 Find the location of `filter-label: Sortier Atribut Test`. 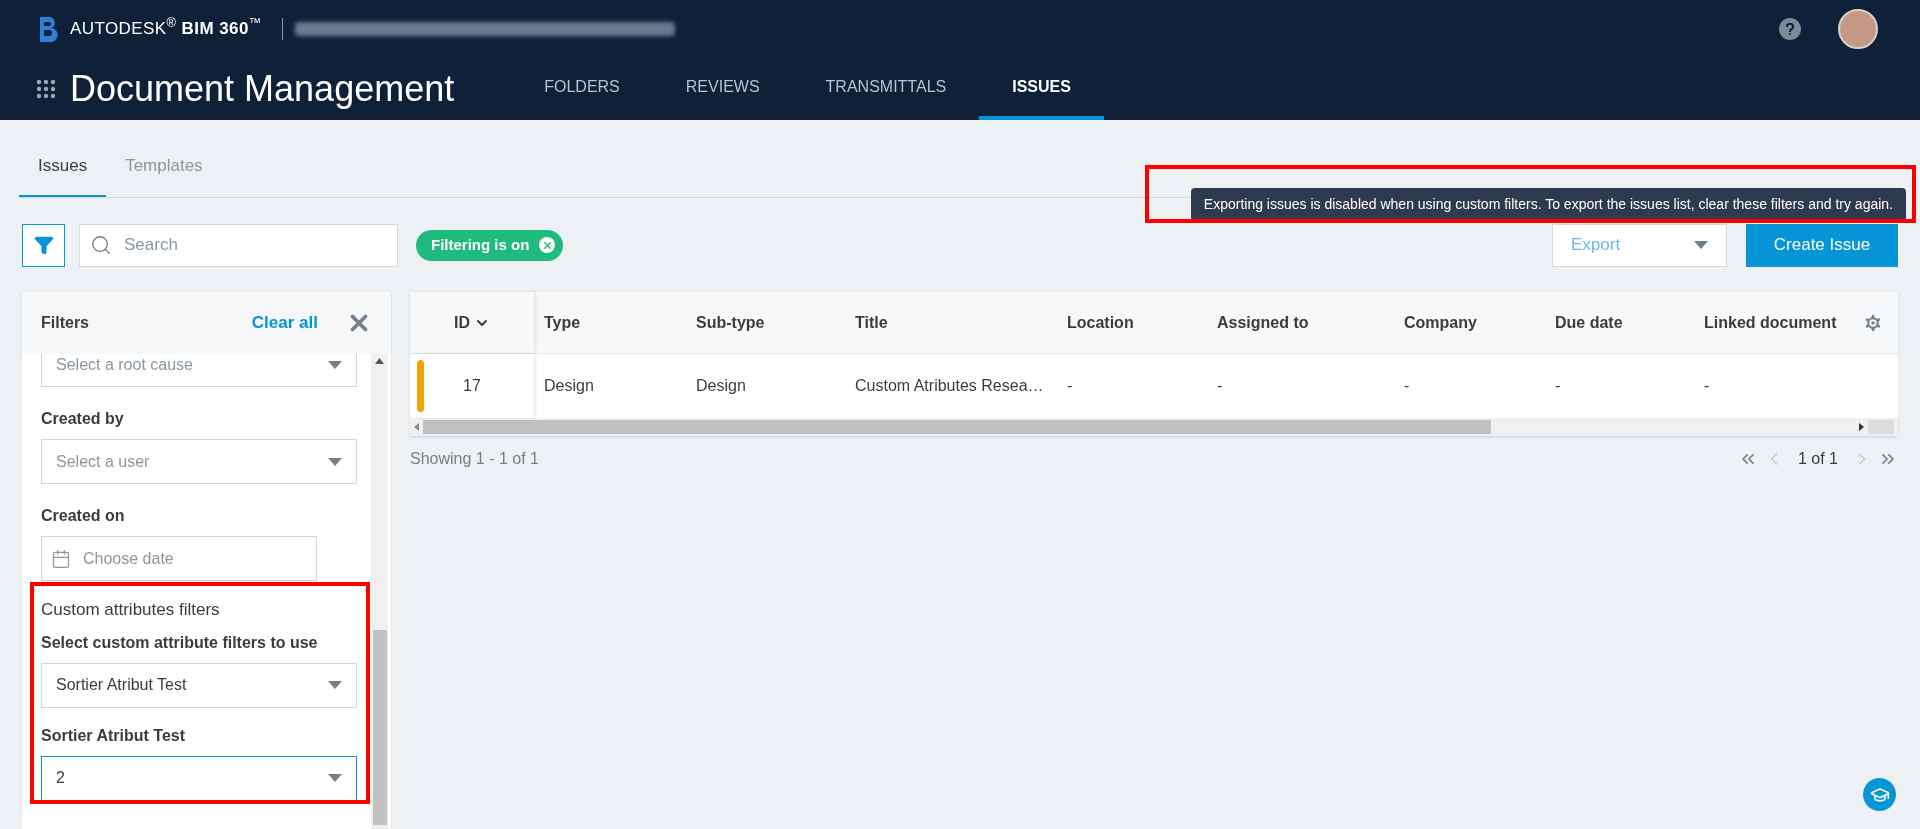

filter-label: Sortier Atribut Test is located at coordinates (113, 735).